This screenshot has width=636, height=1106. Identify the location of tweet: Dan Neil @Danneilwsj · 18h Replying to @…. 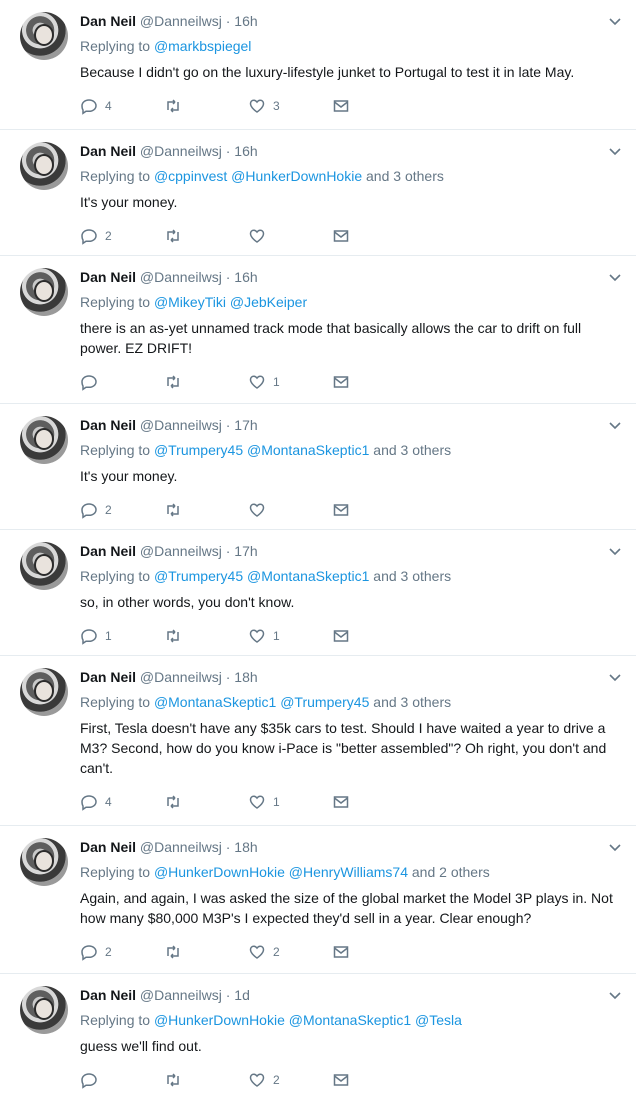
(318, 900).